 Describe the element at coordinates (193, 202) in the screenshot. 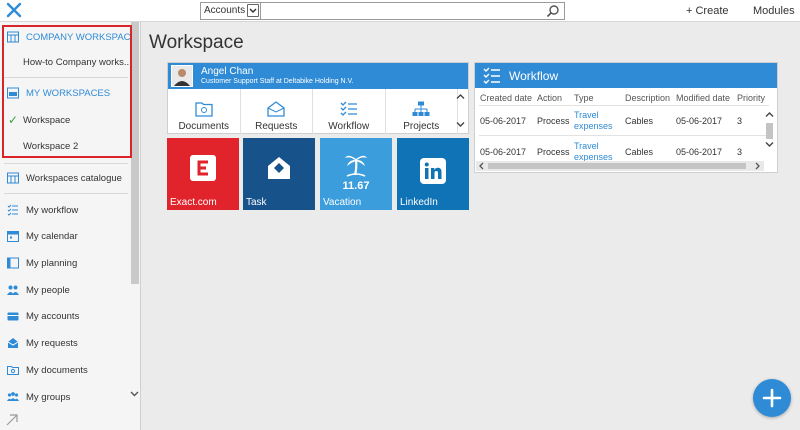

I see `tile-label: Exact.com` at that location.